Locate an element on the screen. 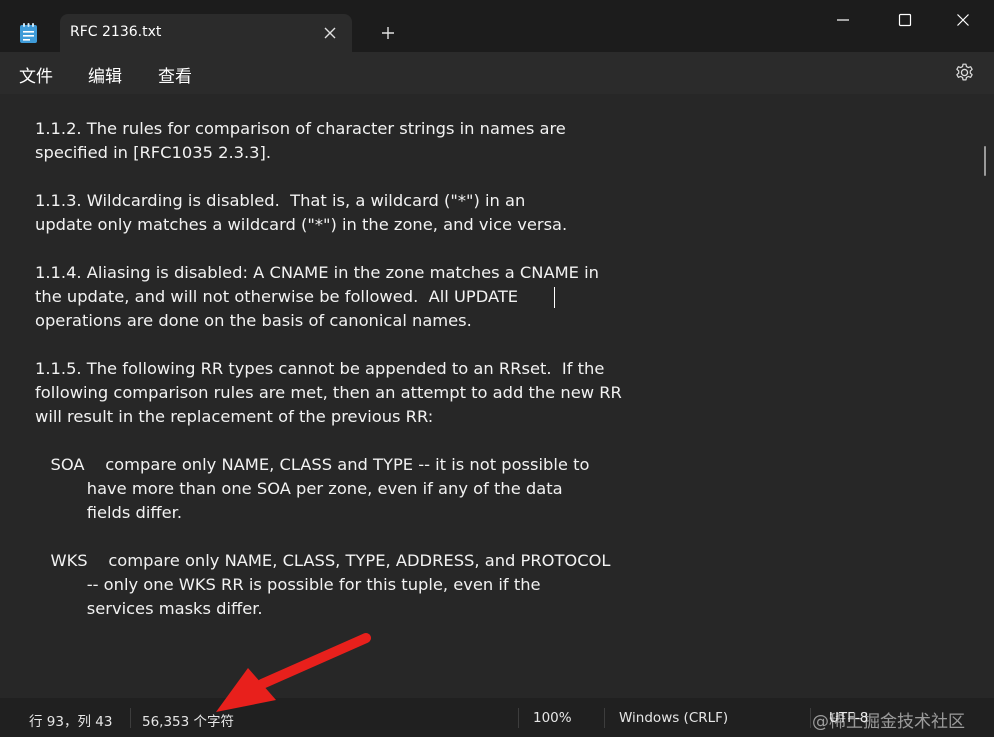  plus-icon is located at coordinates (388, 33).